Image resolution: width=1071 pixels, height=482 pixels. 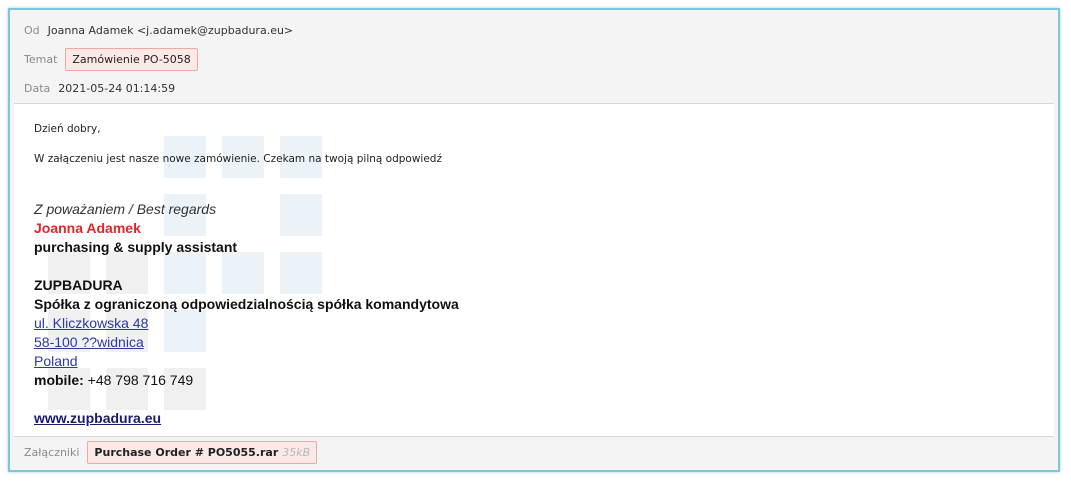 I want to click on website-link-text: www.zupbadura.eu, so click(x=97, y=418).